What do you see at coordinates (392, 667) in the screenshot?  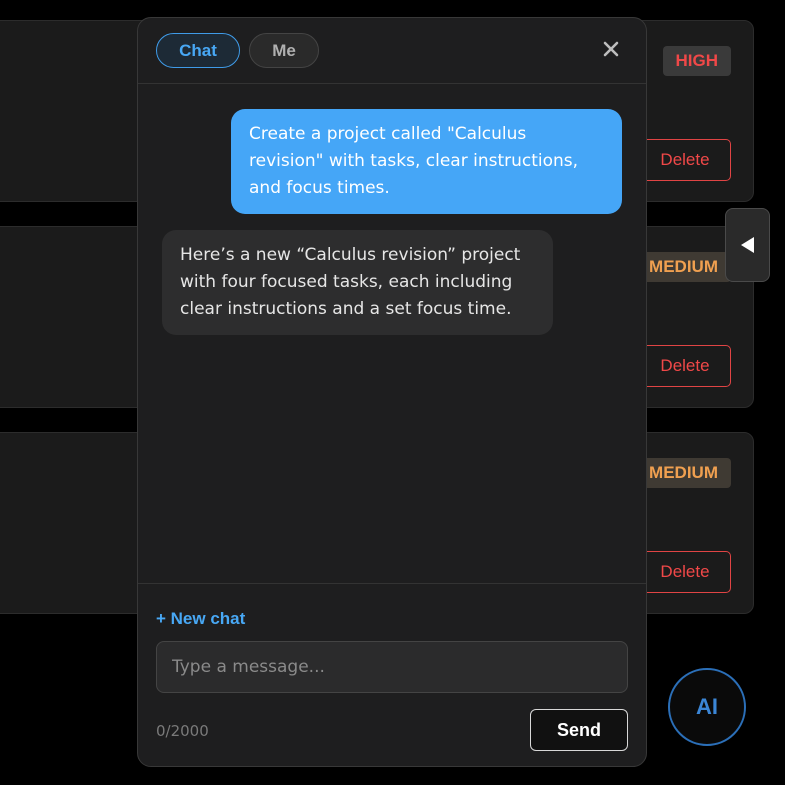 I see `message-input` at bounding box center [392, 667].